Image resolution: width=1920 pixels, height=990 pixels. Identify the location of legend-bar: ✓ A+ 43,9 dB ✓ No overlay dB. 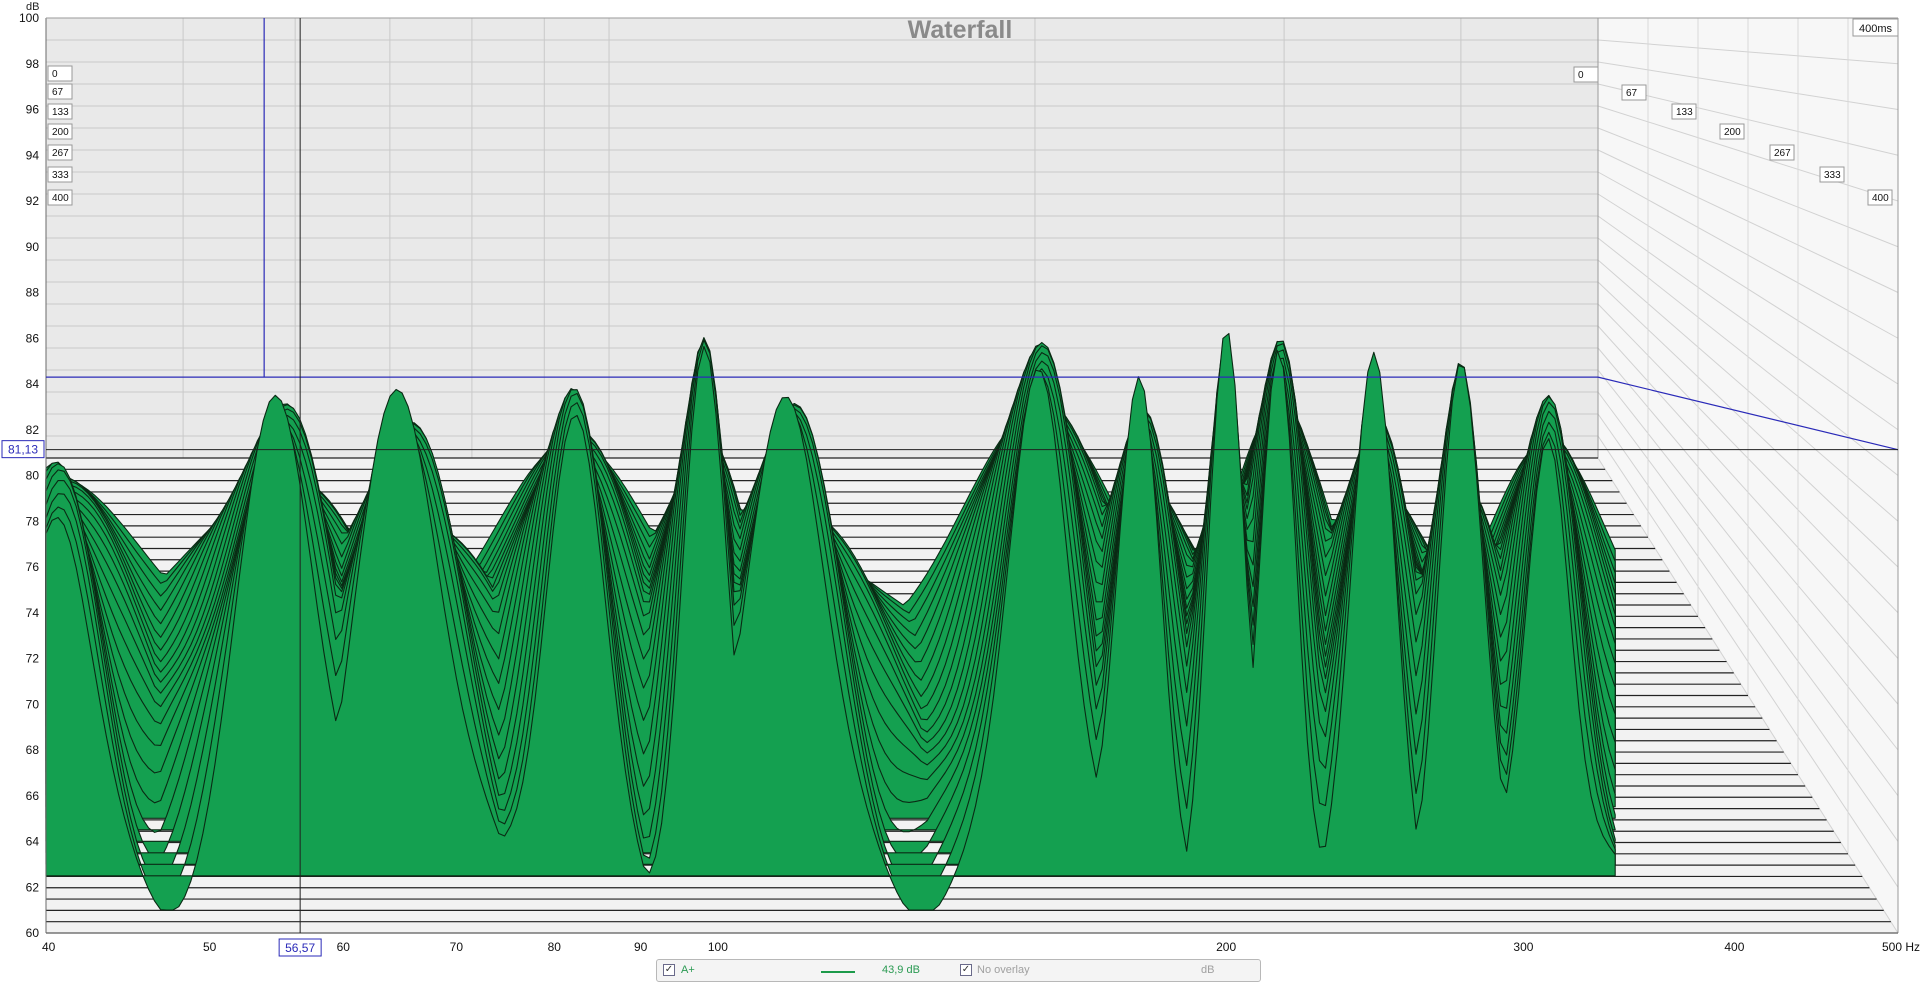
(958, 970).